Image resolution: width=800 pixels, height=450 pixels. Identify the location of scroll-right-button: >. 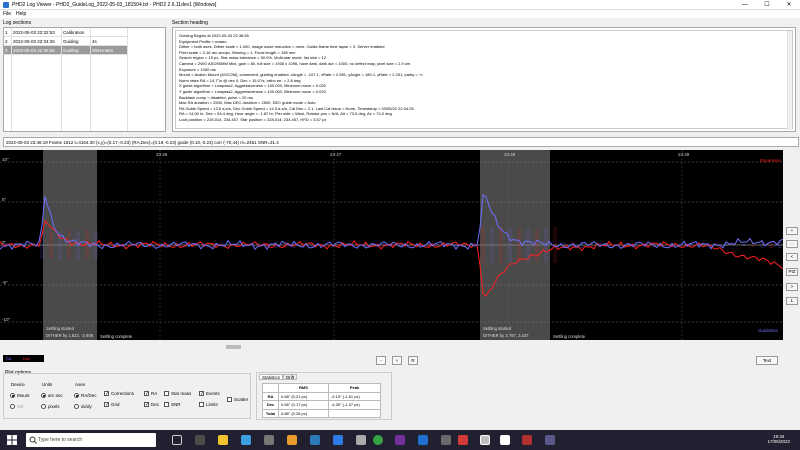
(792, 287).